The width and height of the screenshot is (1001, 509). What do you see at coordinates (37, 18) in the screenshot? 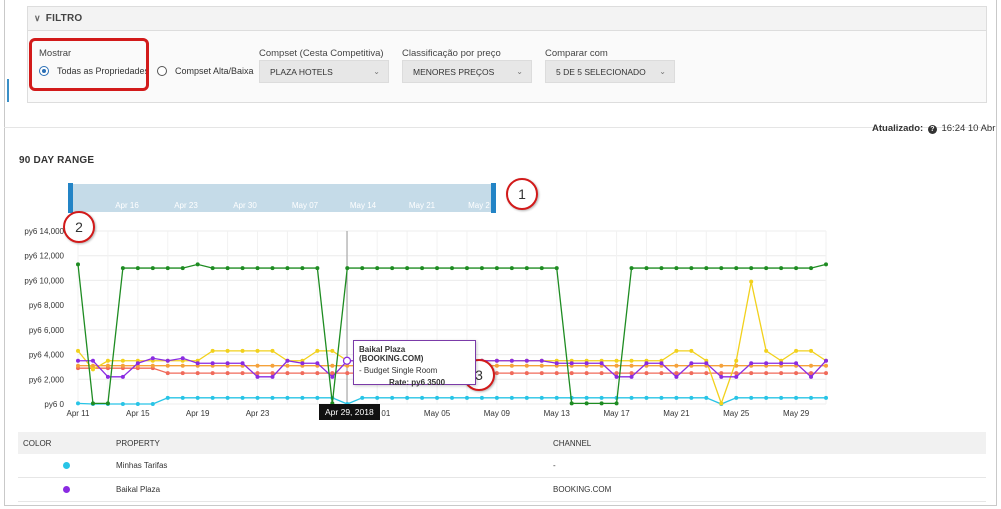
I see `chevron-down-icon: ∨` at bounding box center [37, 18].